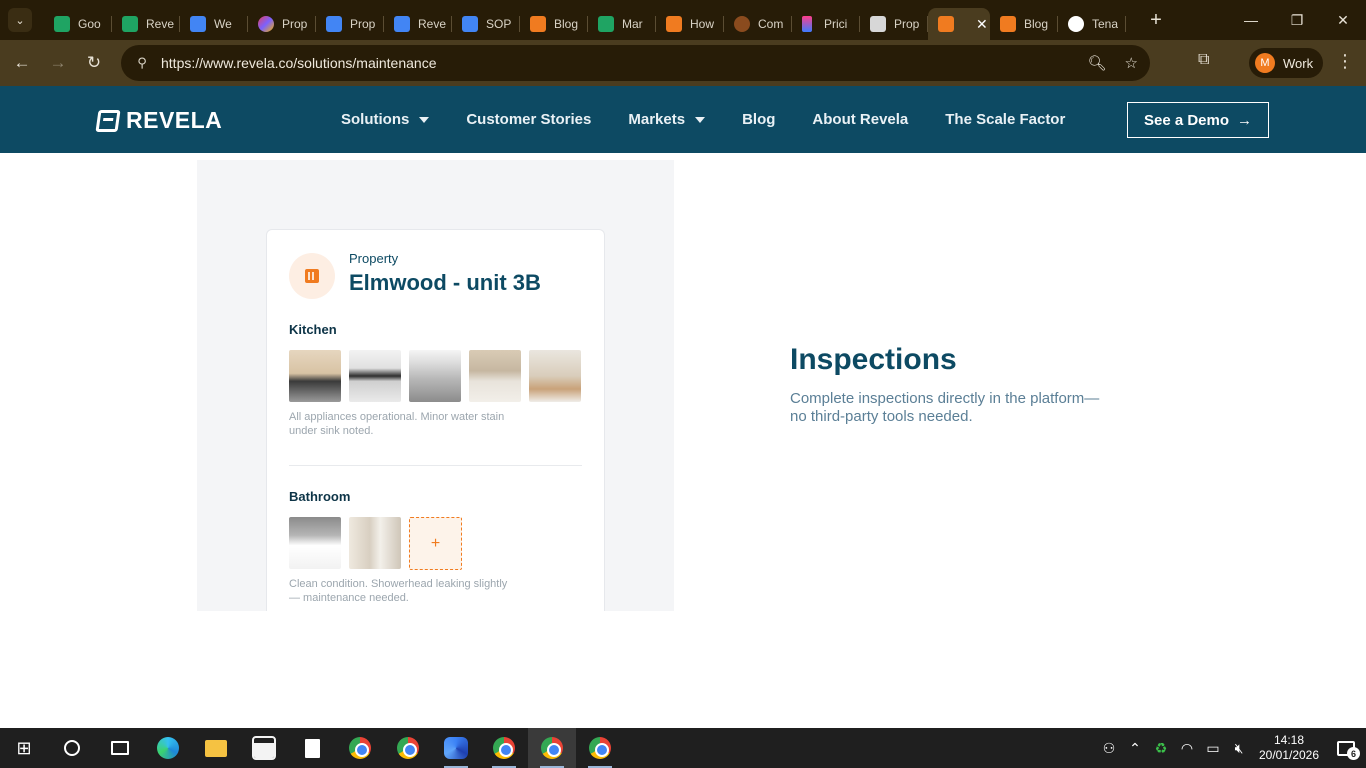 This screenshot has width=1366, height=768. Describe the element at coordinates (622, 24) in the screenshot. I see `browser-tab: Mar` at that location.